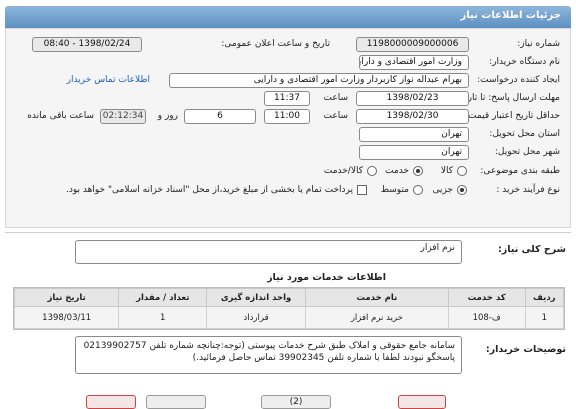 Image resolution: width=576 pixels, height=409 pixels. Describe the element at coordinates (518, 80) in the screenshot. I see `creator-label: ایجاد کننده درخواست:` at that location.